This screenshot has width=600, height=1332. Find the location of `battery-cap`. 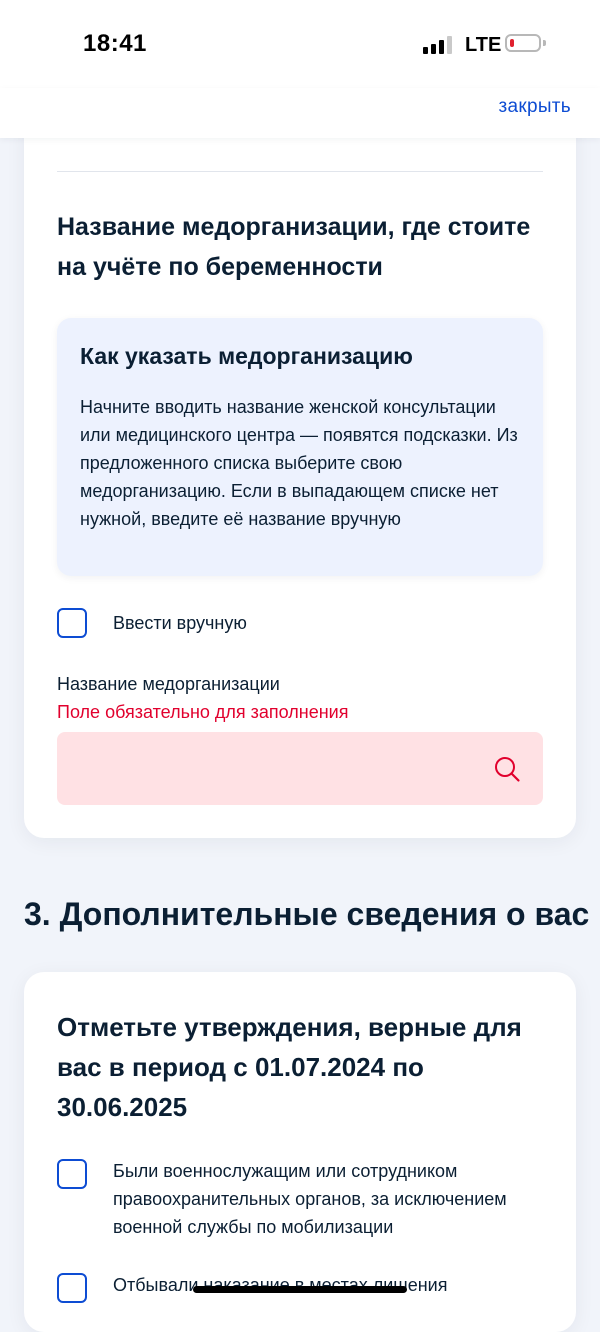

battery-cap is located at coordinates (544, 43).